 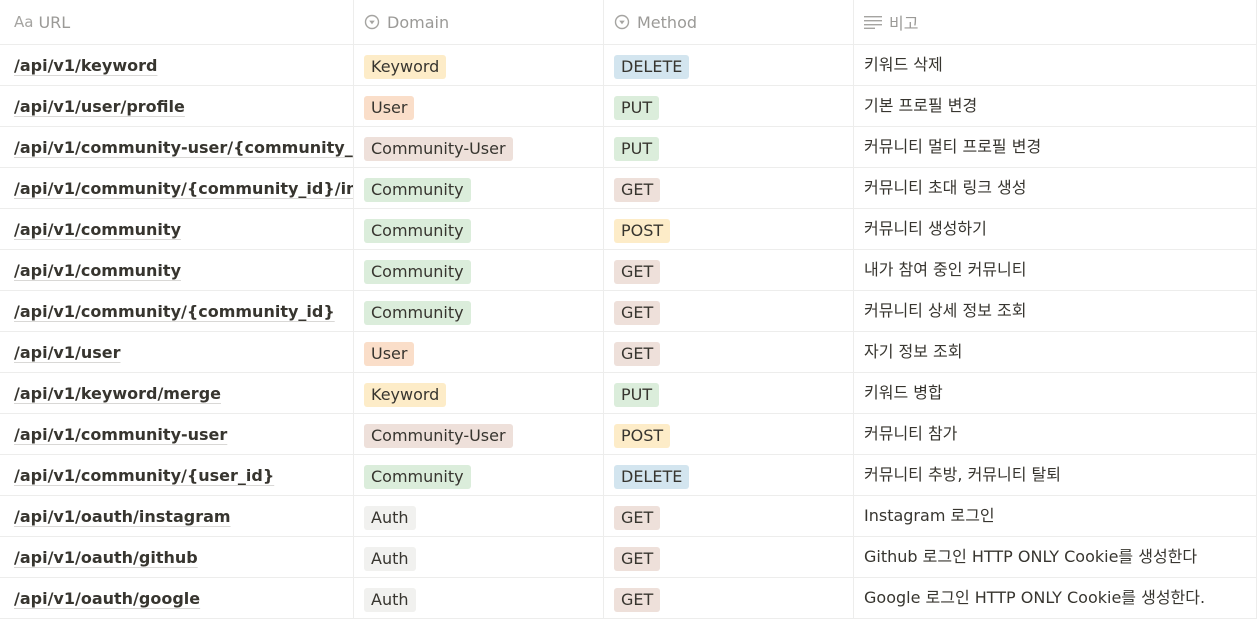 What do you see at coordinates (67, 352) in the screenshot?
I see `url-text: /api/v1/user` at bounding box center [67, 352].